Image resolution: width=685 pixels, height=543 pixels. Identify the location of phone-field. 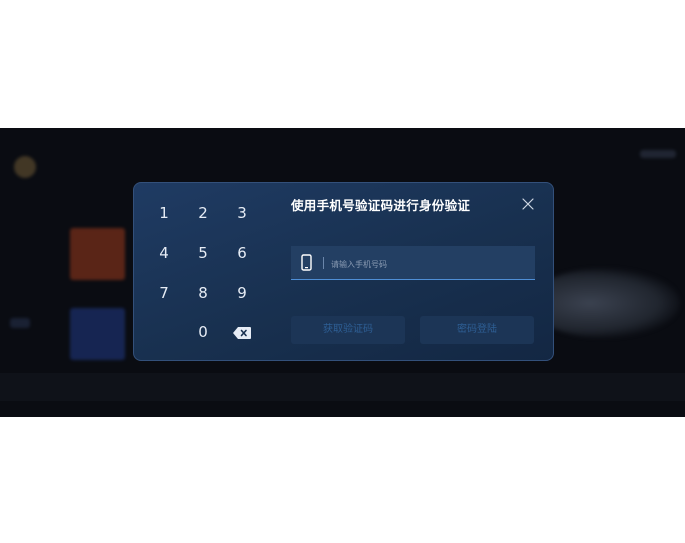
(413, 263).